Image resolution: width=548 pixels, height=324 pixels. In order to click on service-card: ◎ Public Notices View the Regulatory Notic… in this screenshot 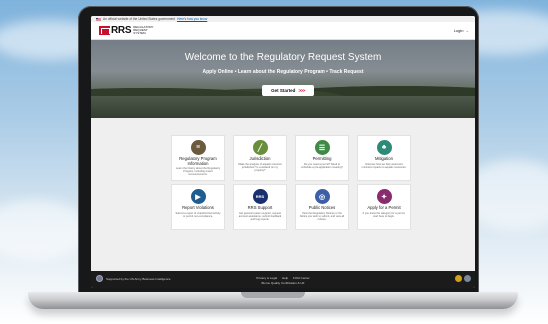, I will do `click(322, 207)`.